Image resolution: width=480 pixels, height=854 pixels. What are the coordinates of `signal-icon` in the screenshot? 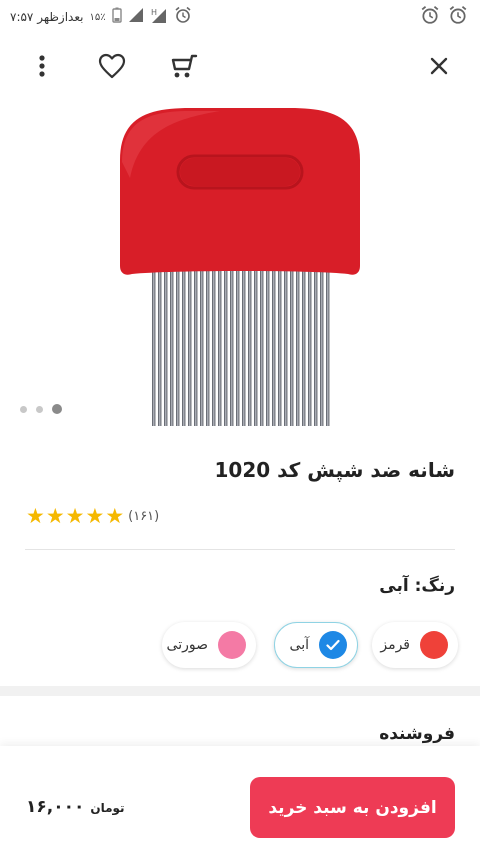 It's located at (136, 17).